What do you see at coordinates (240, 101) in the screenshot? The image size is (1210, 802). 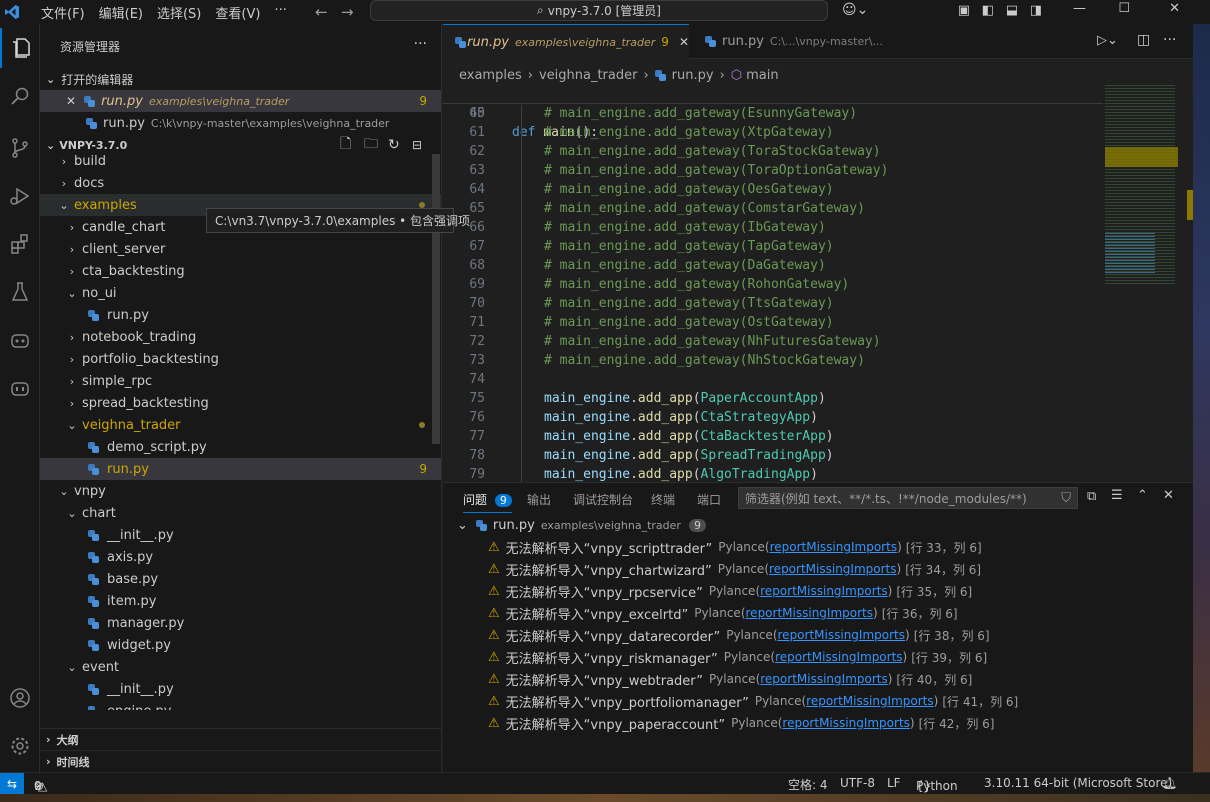 I see `open-editor-item: ✕ run.py examples\veighna_trader 9` at bounding box center [240, 101].